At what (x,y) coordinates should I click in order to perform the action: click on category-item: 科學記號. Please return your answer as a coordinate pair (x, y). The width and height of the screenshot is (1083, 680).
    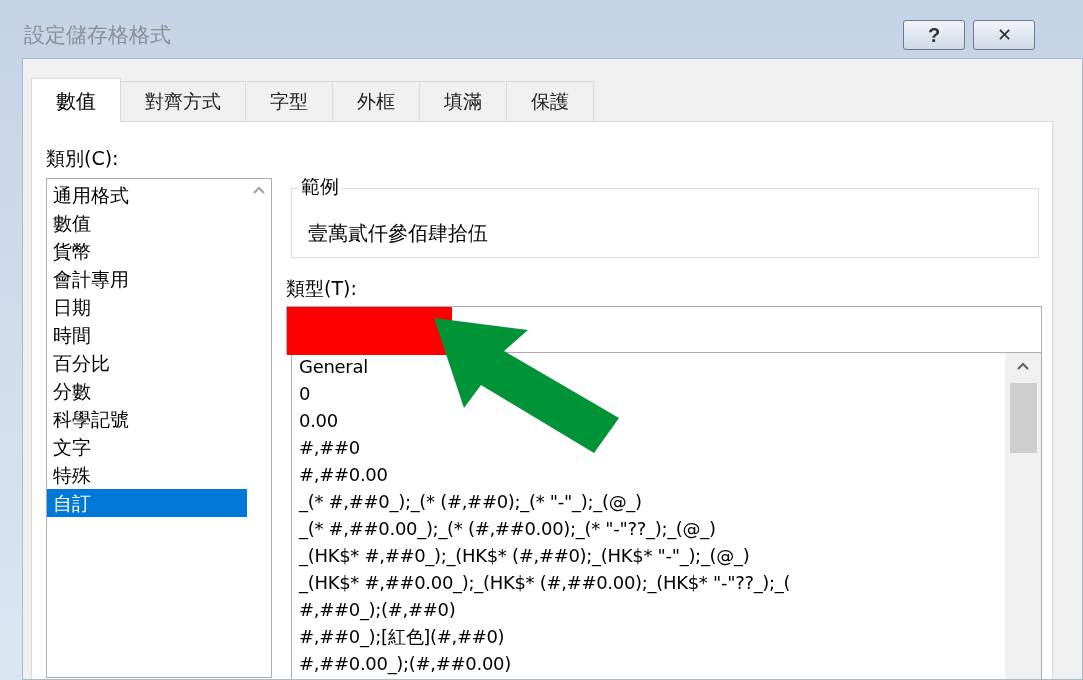
    Looking at the image, I should click on (147, 419).